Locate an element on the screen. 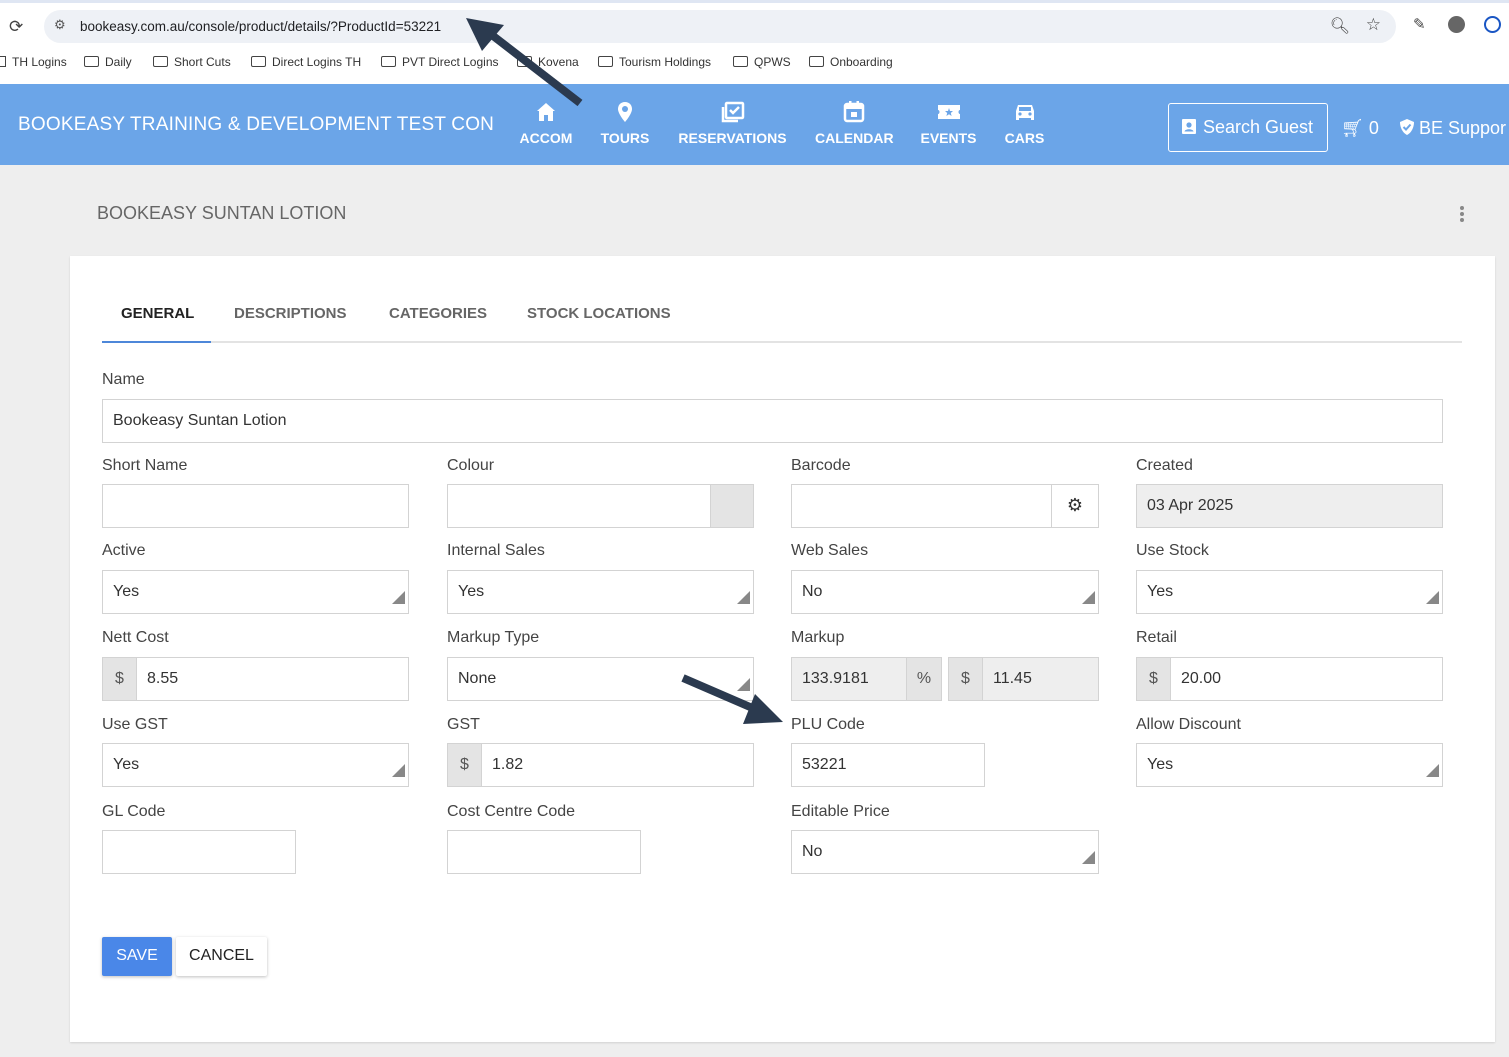  cancel-button: CANCEL is located at coordinates (221, 956).